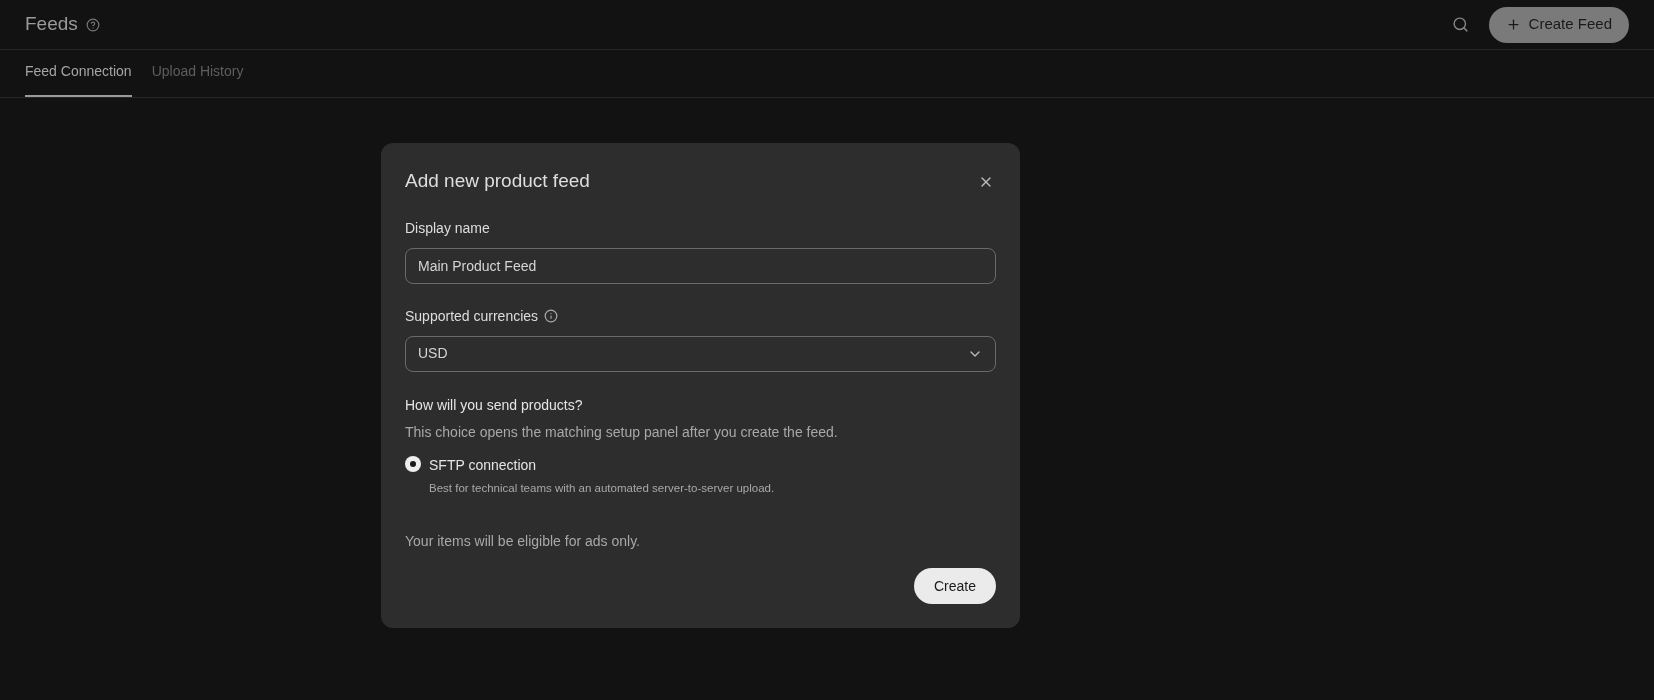 Image resolution: width=1654 pixels, height=700 pixels. I want to click on currency-select: USD, so click(700, 353).